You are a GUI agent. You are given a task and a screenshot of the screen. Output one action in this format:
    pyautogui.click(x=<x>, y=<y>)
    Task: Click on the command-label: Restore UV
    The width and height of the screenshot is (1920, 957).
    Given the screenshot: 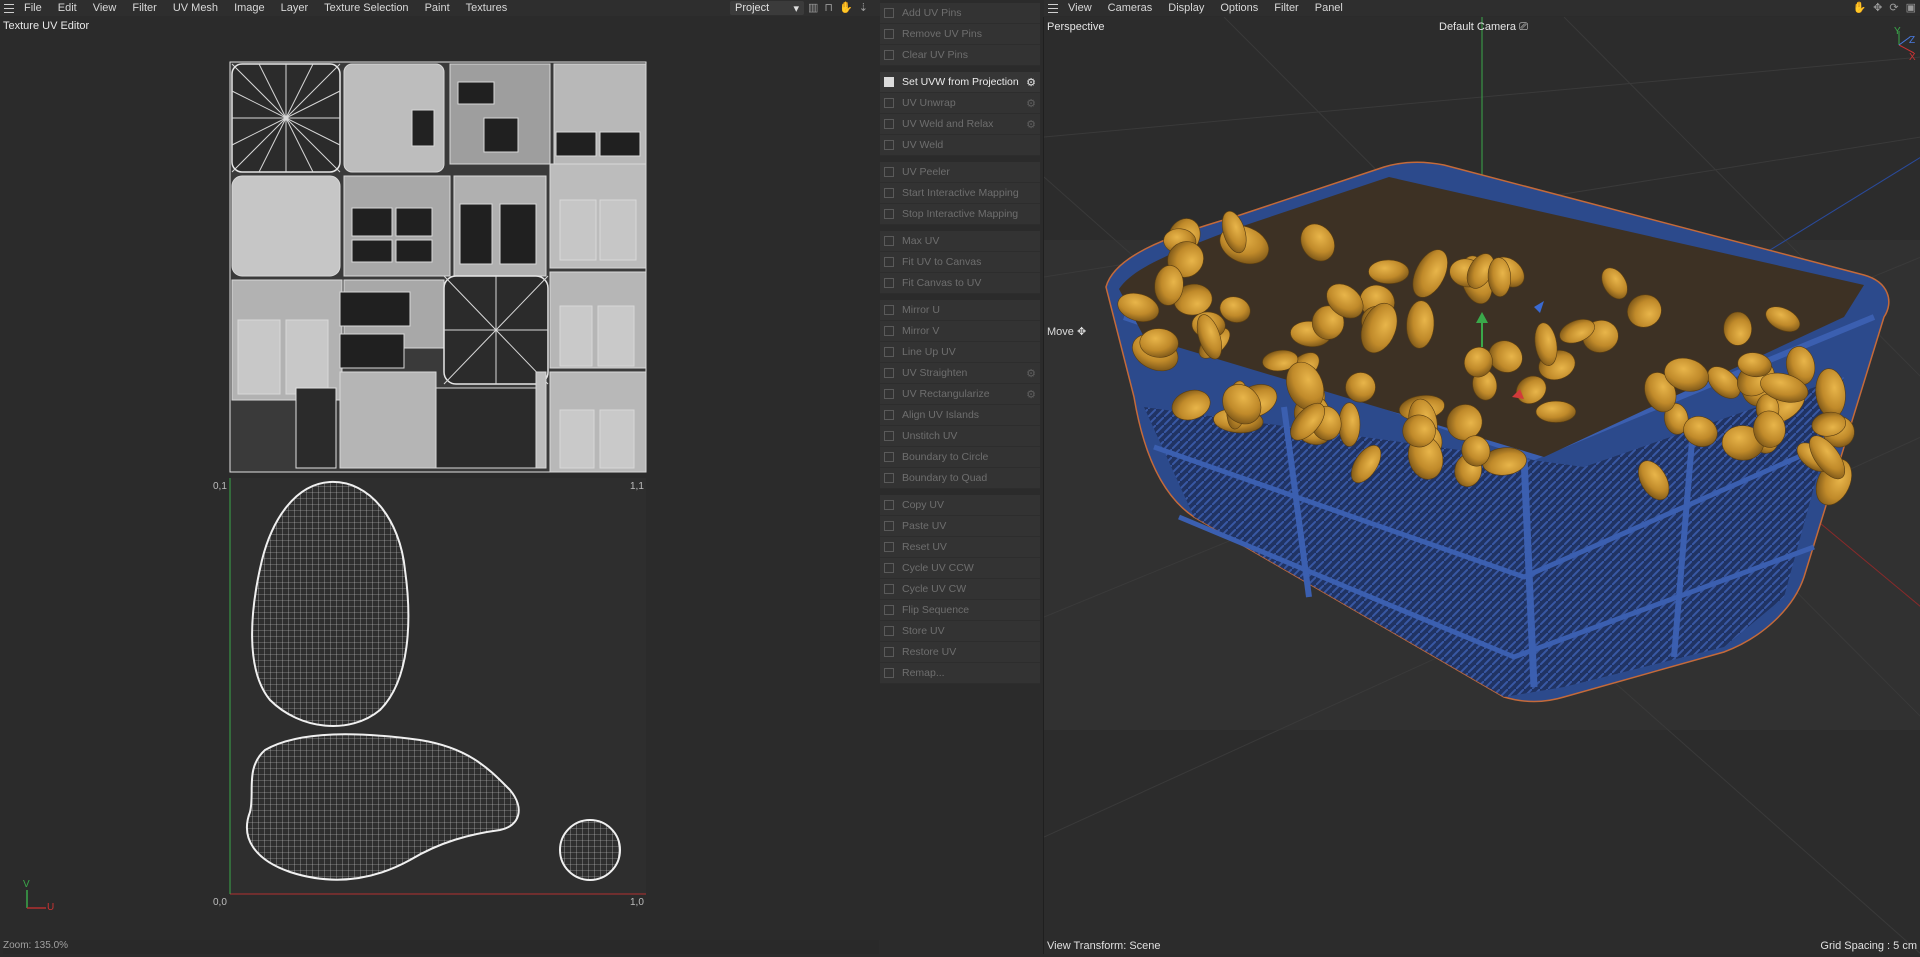 What is the action you would take?
    pyautogui.click(x=929, y=652)
    